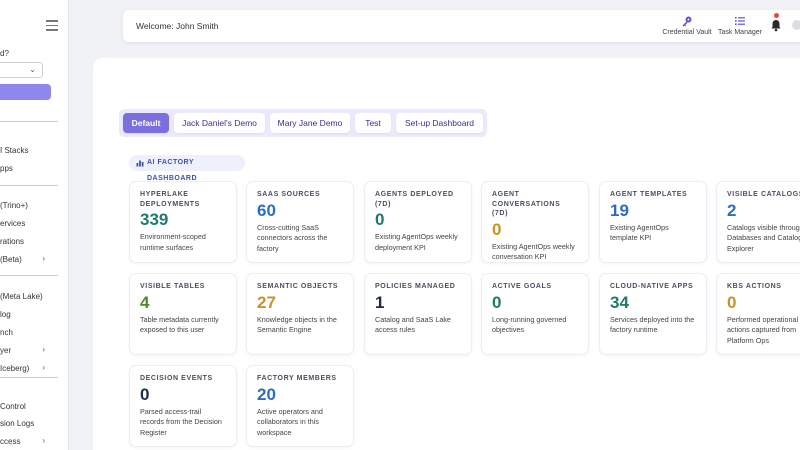  What do you see at coordinates (10, 441) in the screenshot?
I see `sidebar-item-label: ccess` at bounding box center [10, 441].